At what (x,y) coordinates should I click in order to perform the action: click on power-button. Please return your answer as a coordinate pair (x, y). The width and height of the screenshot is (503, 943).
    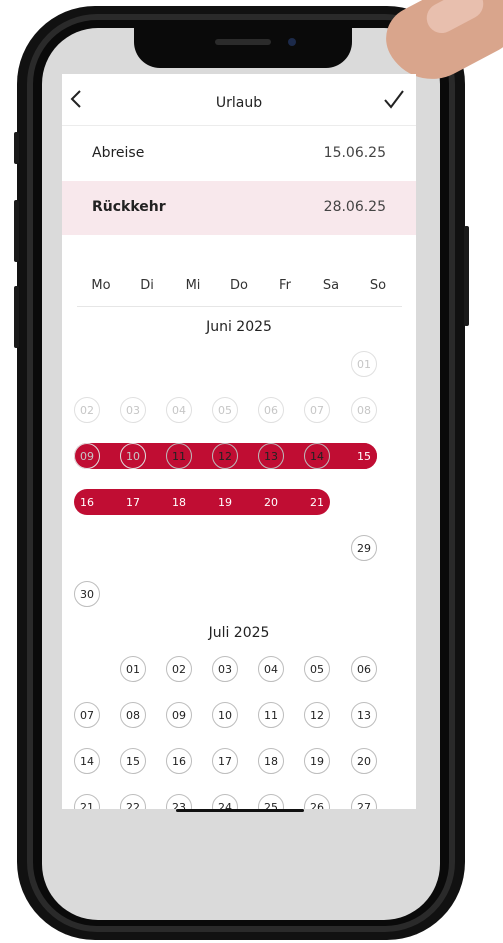
    Looking at the image, I should click on (466, 276).